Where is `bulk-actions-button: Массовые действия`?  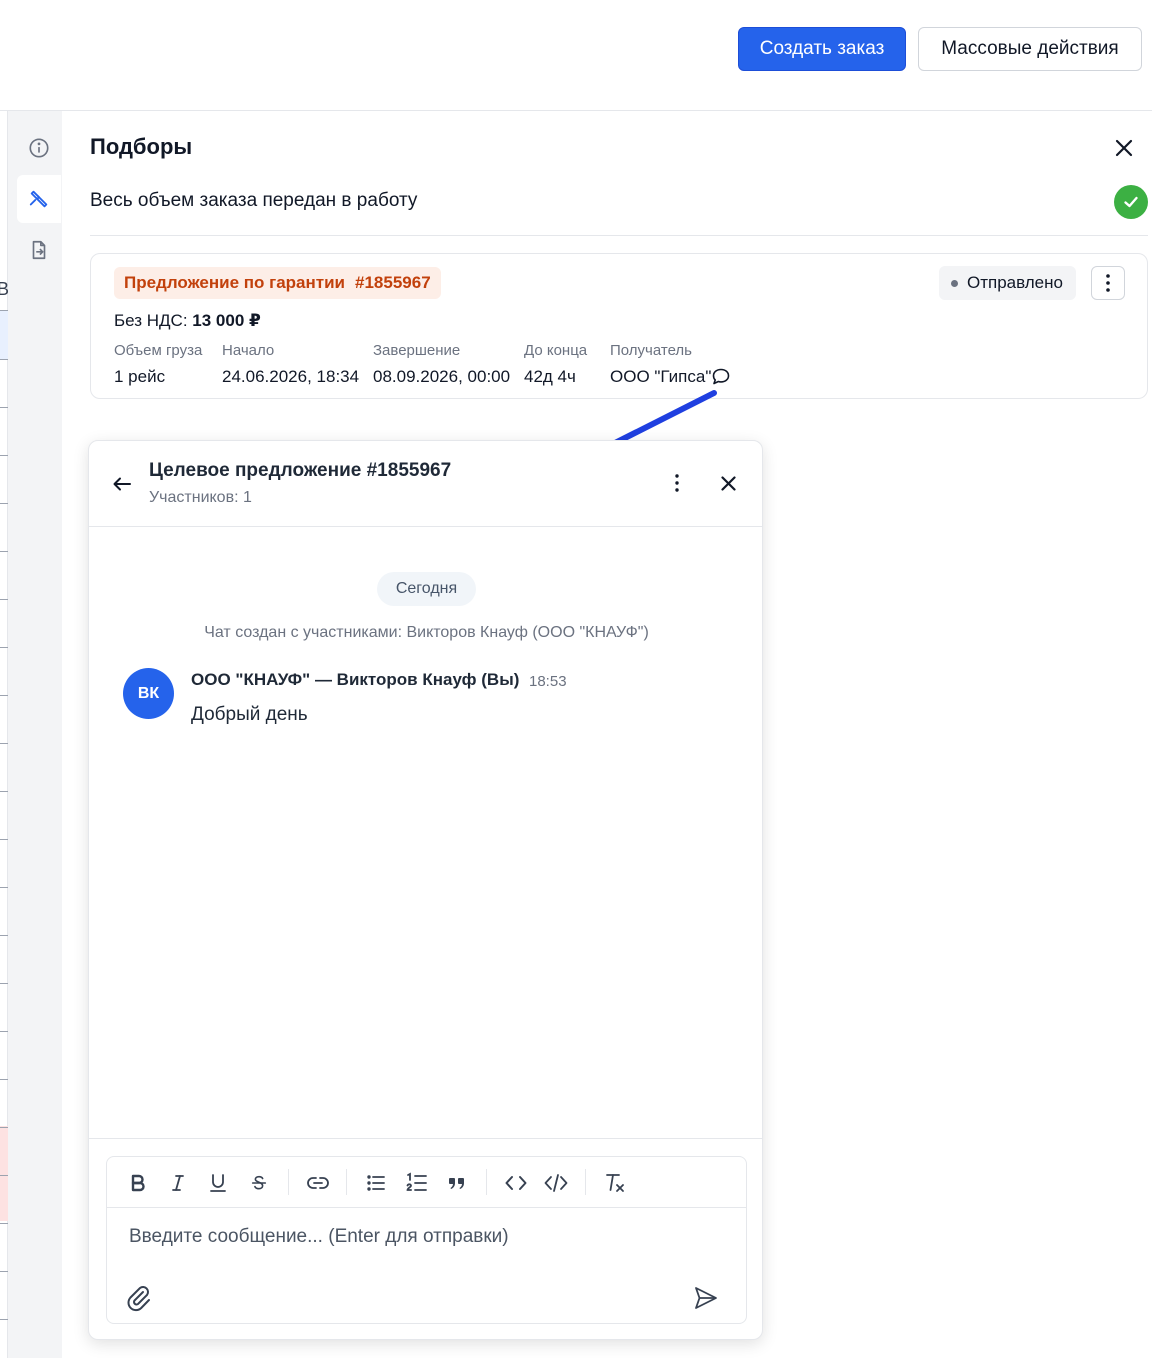 bulk-actions-button: Массовые действия is located at coordinates (1030, 49).